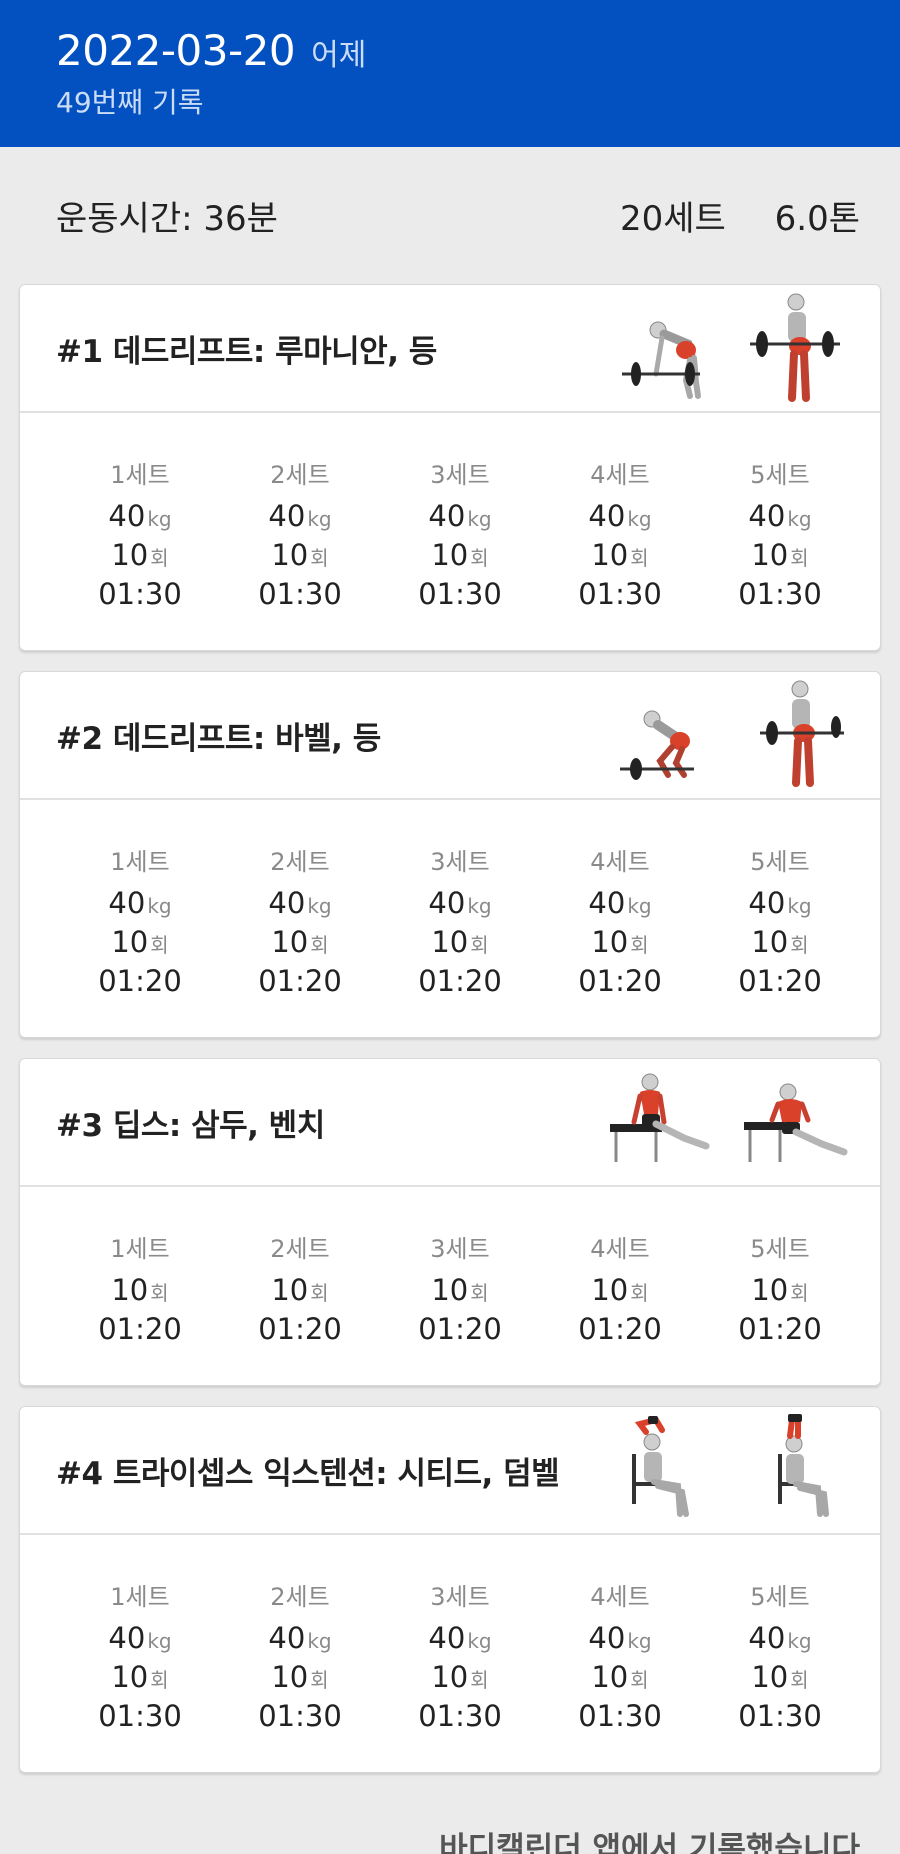  I want to click on set-item: 2세트 40 kg 10 회 01:20, so click(300, 920).